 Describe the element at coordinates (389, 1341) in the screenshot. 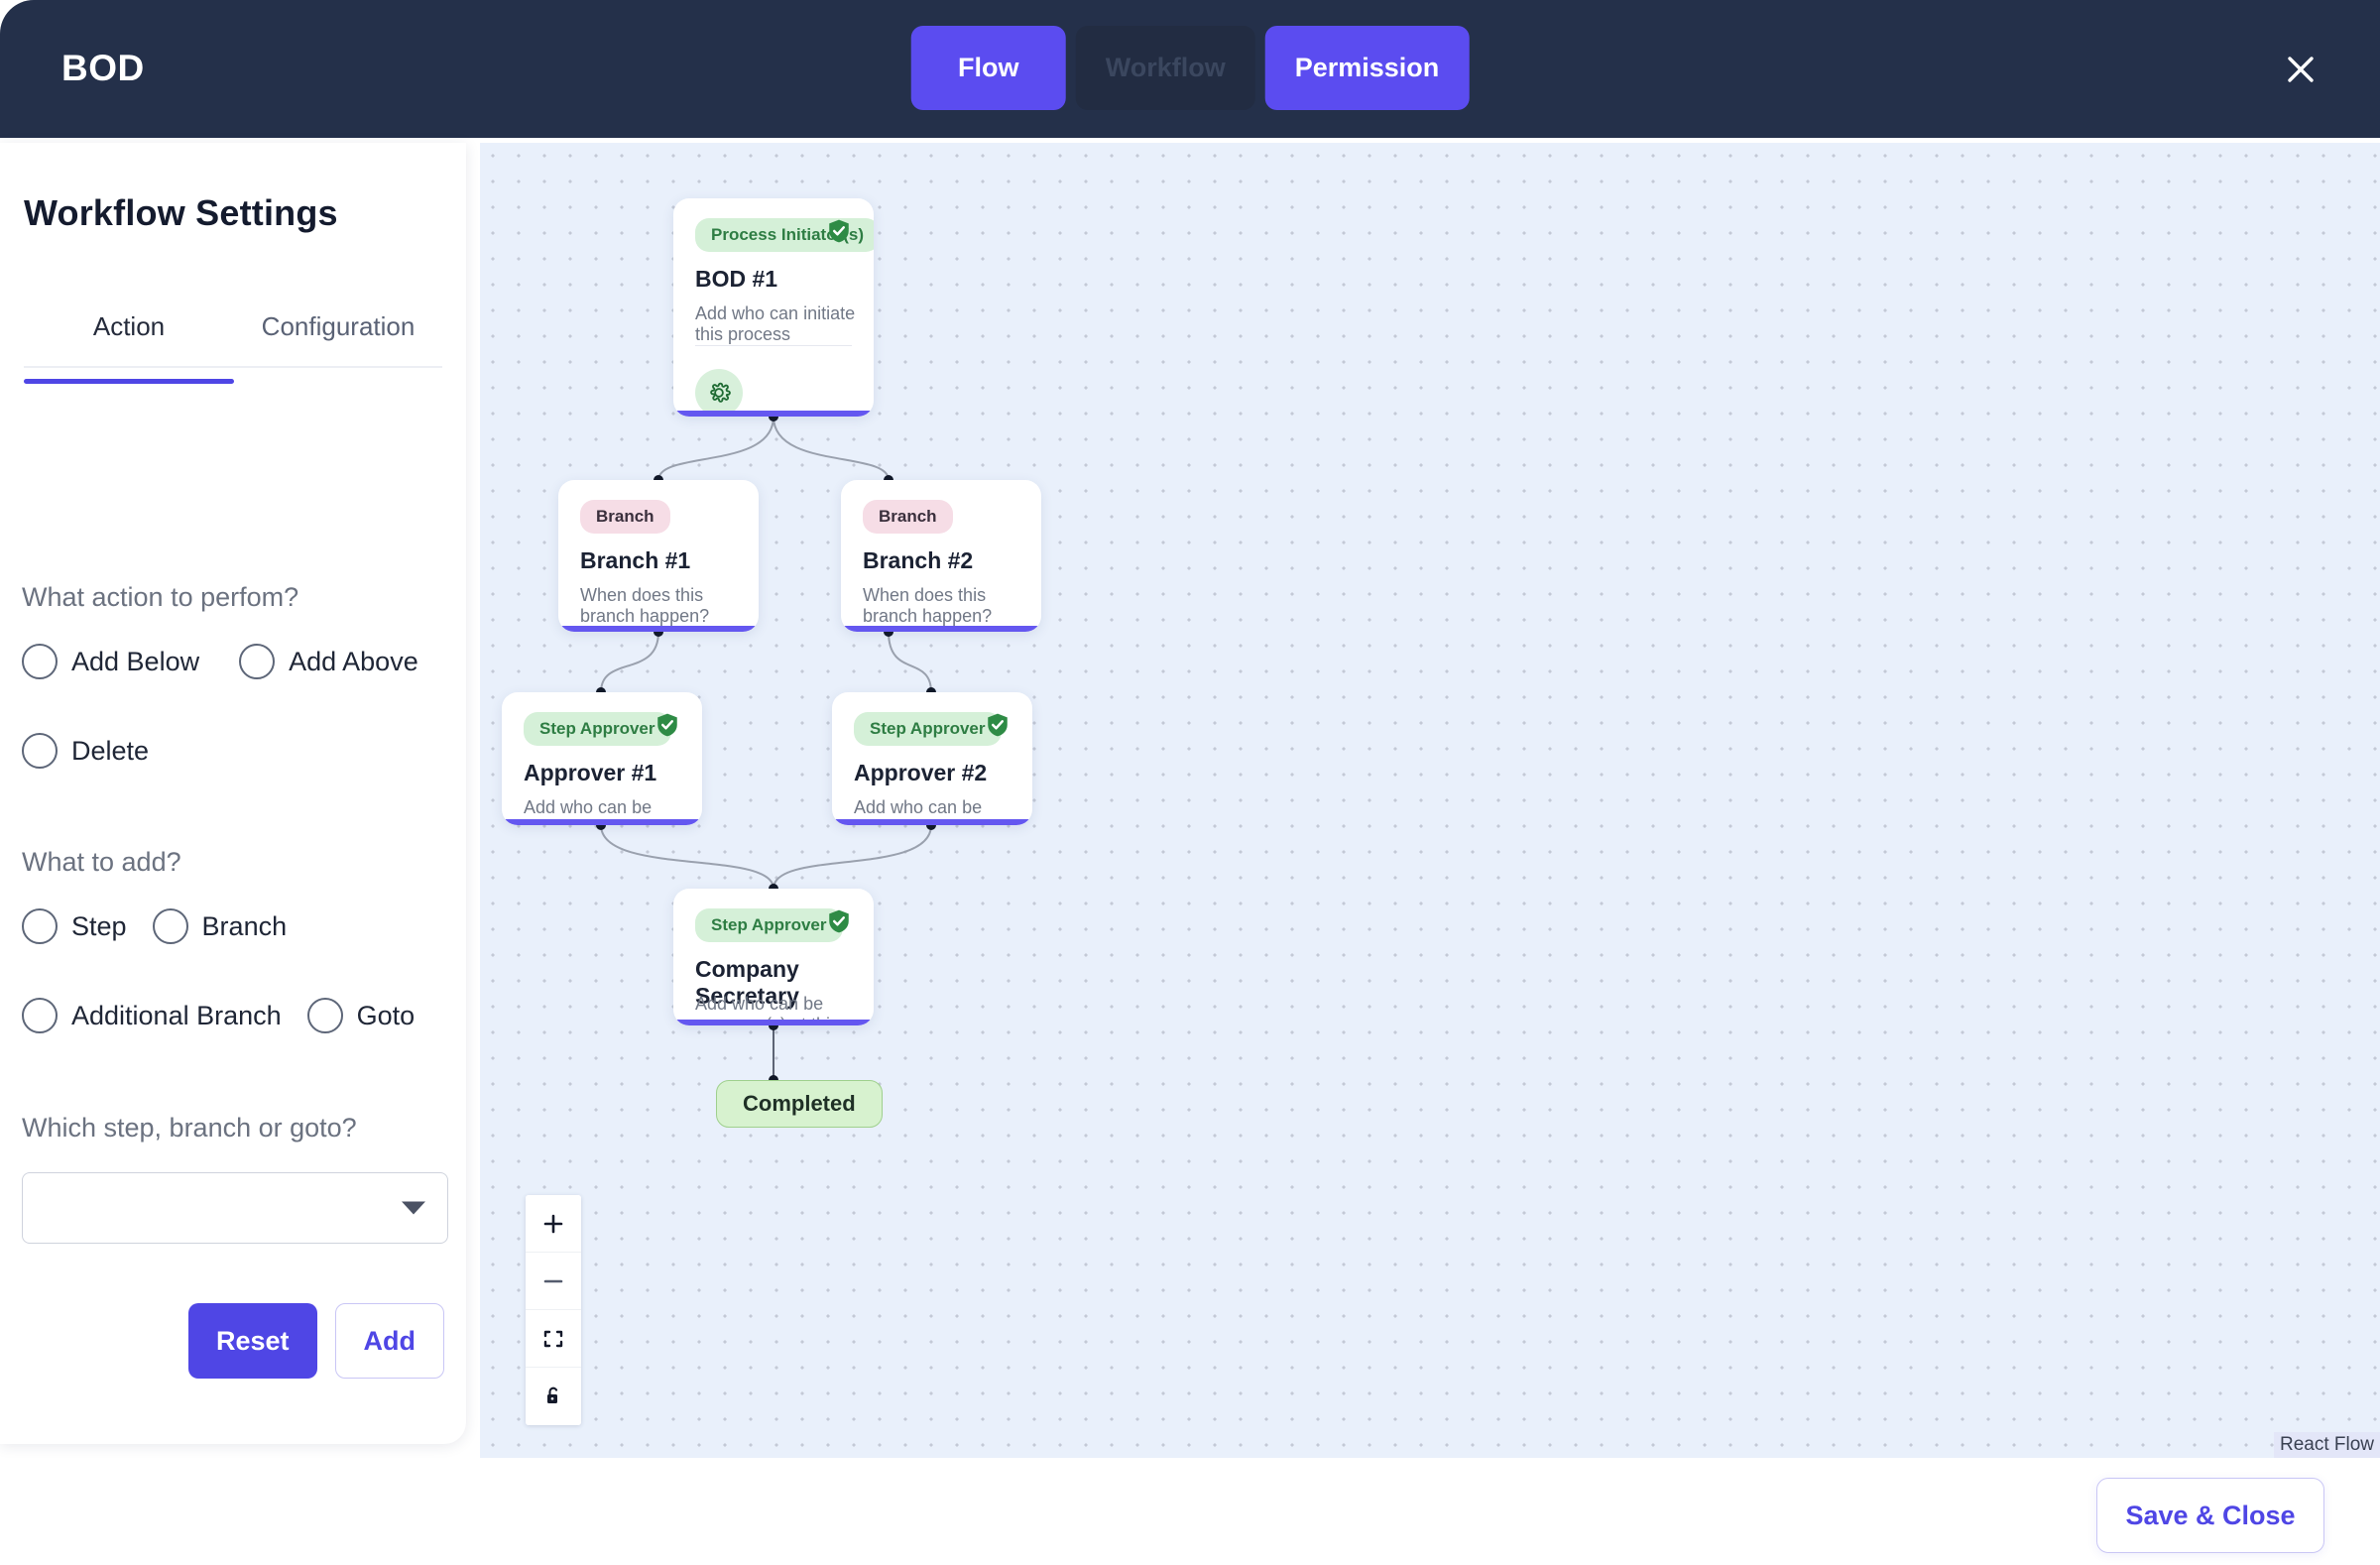

I see `add-button: Add` at that location.